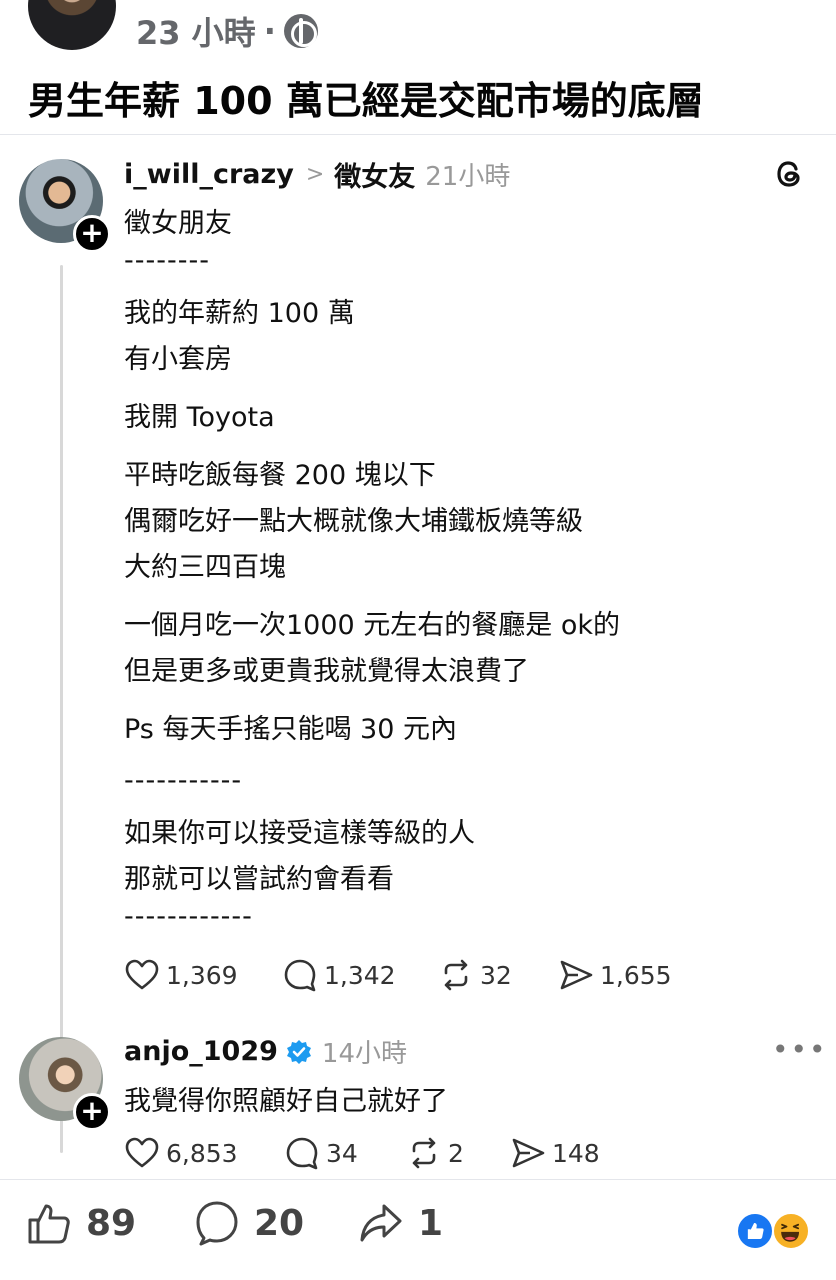  I want to click on like-count: 1,369, so click(202, 975).